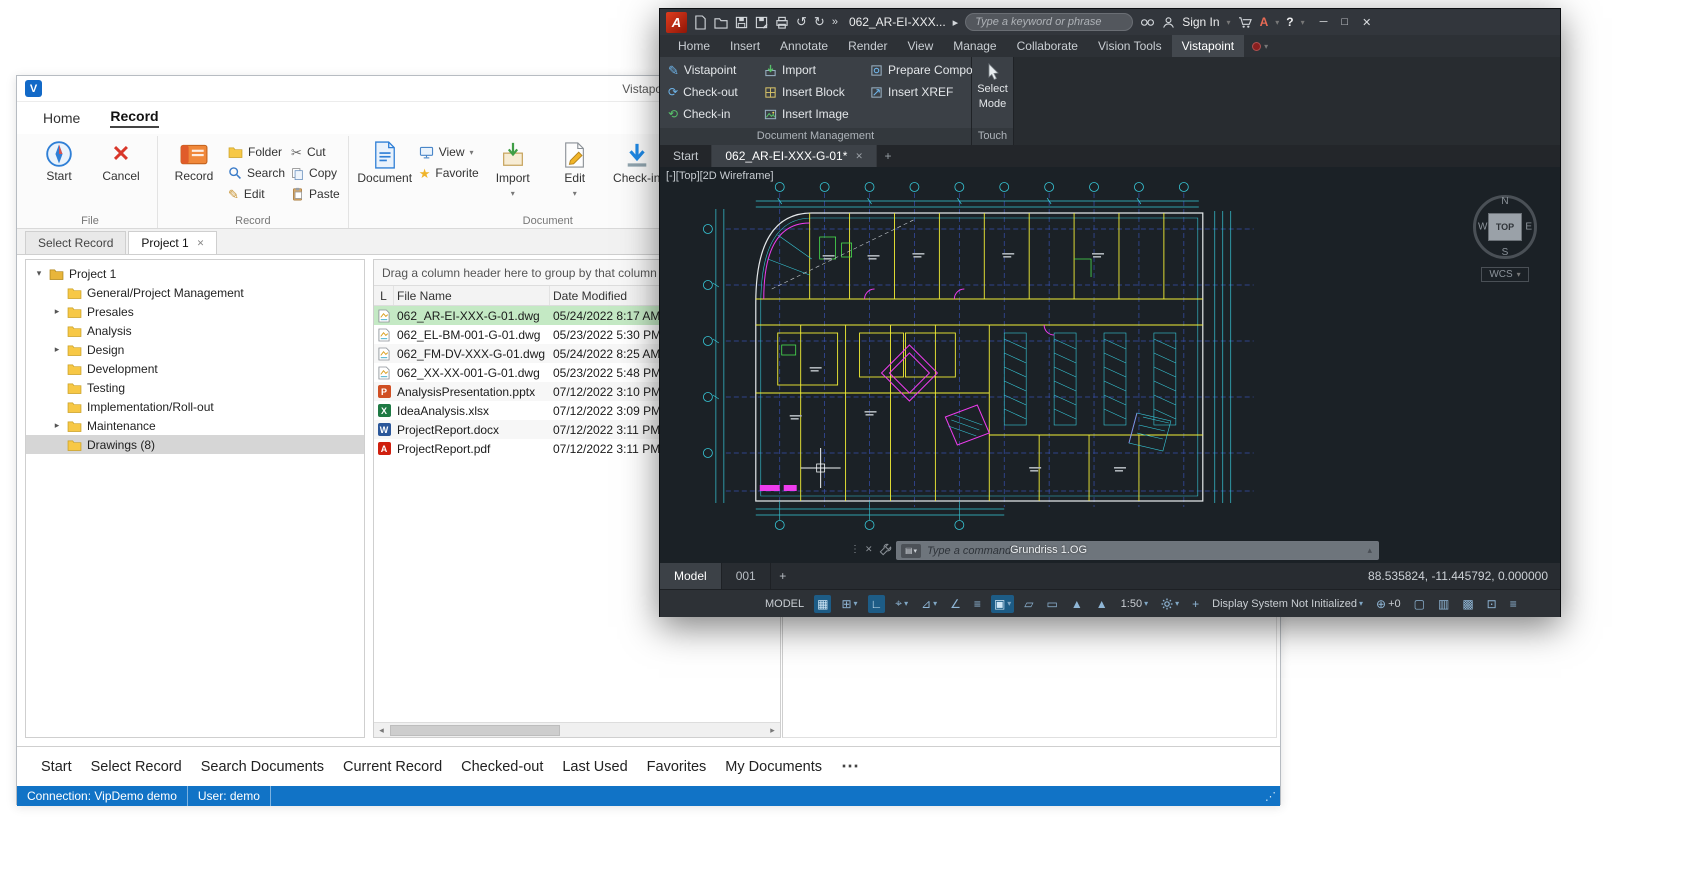 Image resolution: width=1688 pixels, height=879 pixels. Describe the element at coordinates (594, 767) in the screenshot. I see `nav-last-used: Last Used` at that location.